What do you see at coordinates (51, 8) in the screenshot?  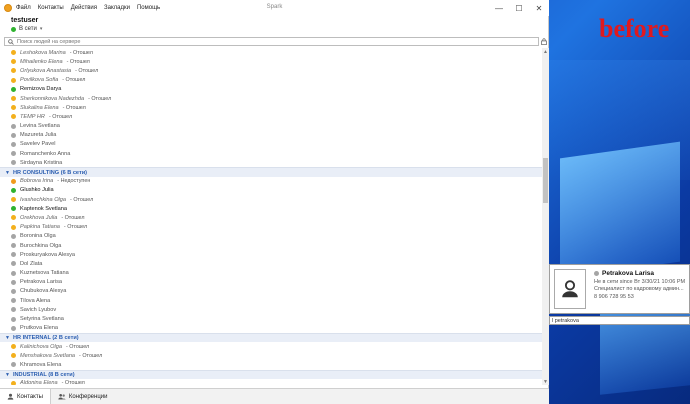 I see `menu-contacts: Контакты` at bounding box center [51, 8].